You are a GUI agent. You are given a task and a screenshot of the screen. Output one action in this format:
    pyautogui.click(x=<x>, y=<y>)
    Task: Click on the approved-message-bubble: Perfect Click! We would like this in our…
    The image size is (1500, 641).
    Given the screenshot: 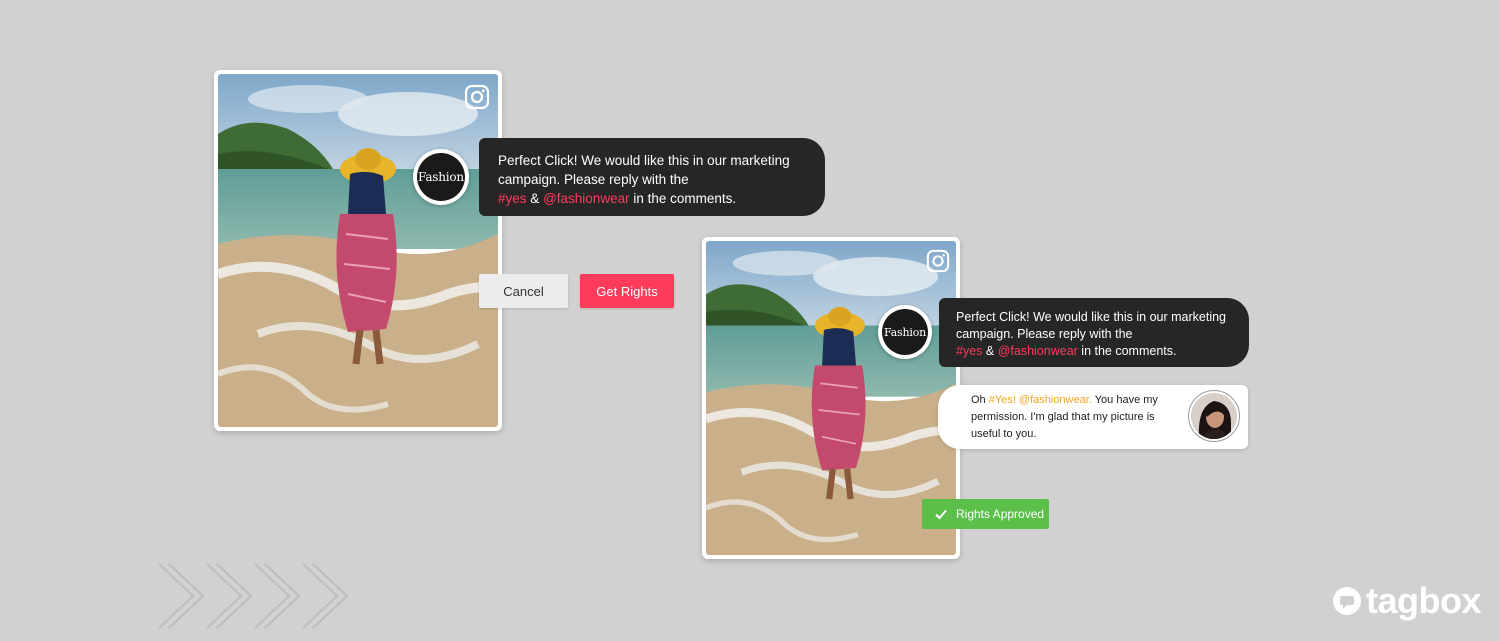 What is the action you would take?
    pyautogui.click(x=1094, y=332)
    